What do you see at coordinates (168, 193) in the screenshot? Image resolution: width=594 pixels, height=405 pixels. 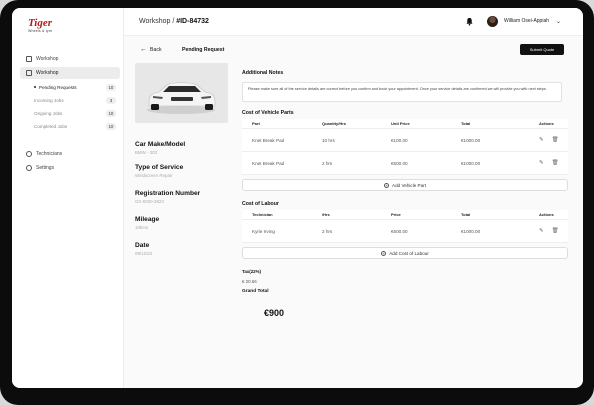 I see `field-label: Registration Number` at bounding box center [168, 193].